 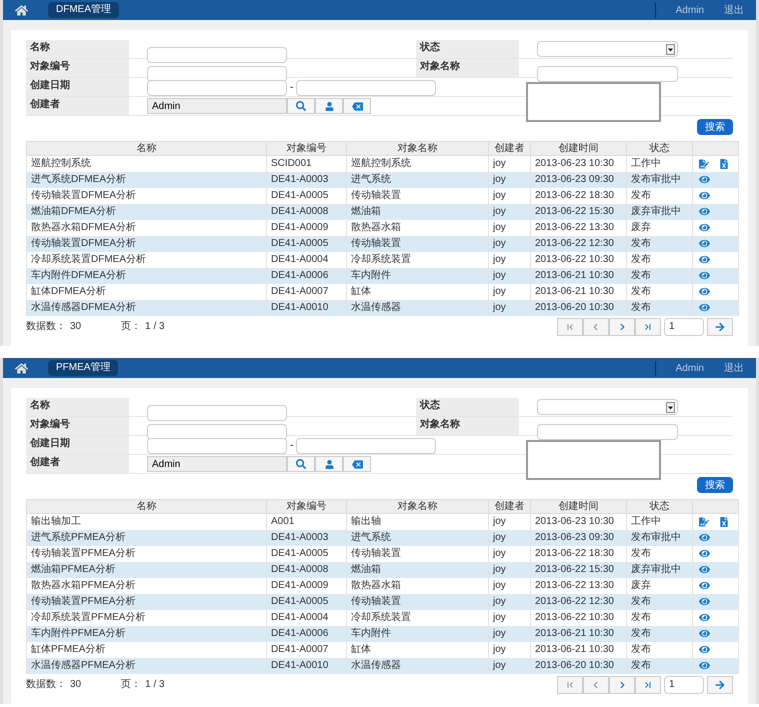 I want to click on table-row: 冷却系统装置DFMEA分析 DE41-A0004 冷却系统装置 joy 2013-06-22 10:30 发布, so click(x=382, y=260).